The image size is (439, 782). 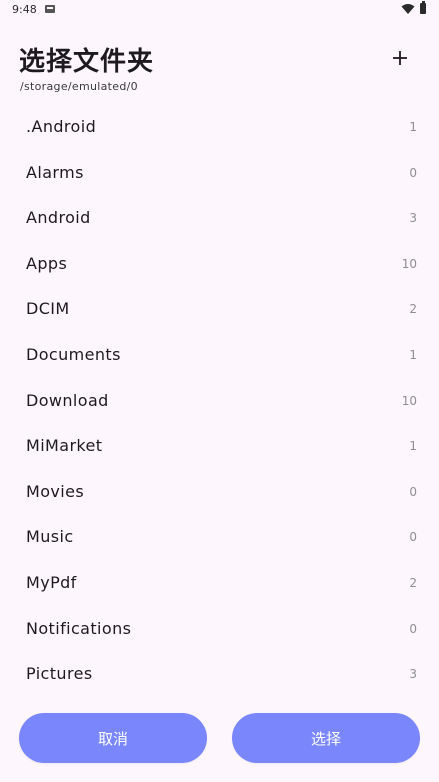 I want to click on folder-name: Notifications, so click(x=79, y=628).